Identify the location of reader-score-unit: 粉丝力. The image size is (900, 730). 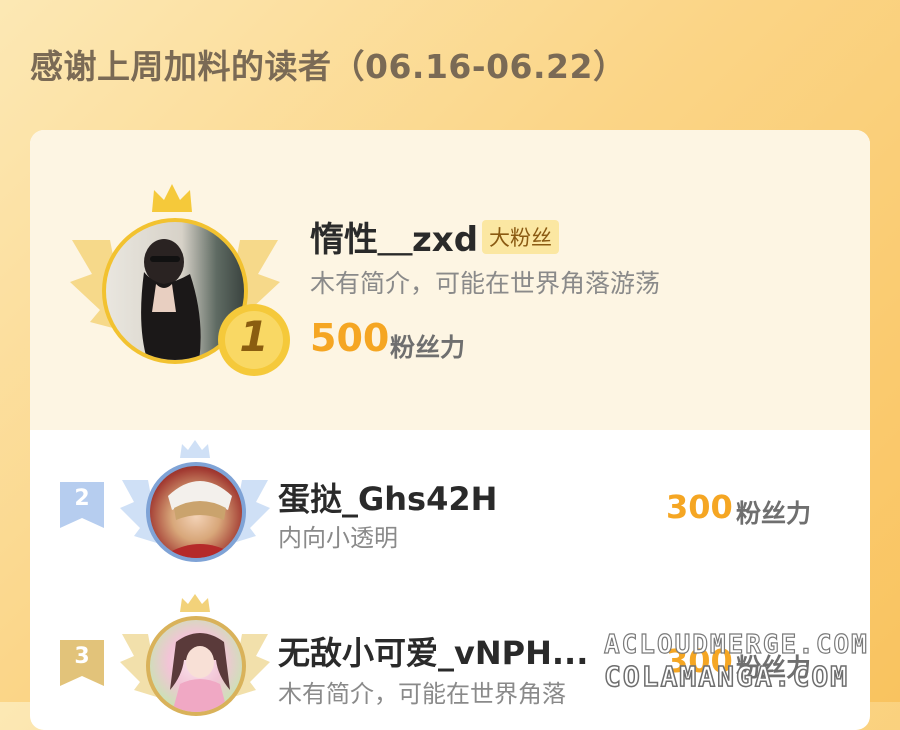
(774, 513).